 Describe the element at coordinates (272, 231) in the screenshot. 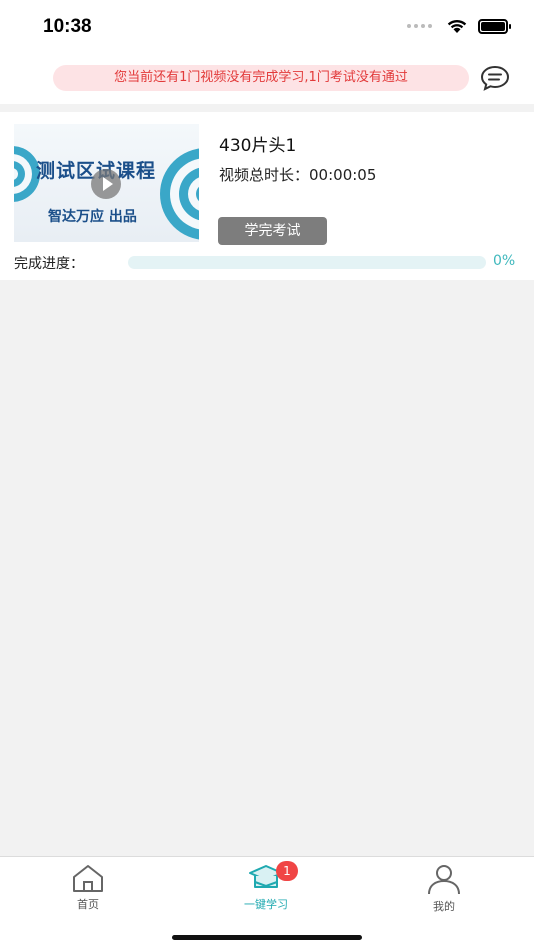

I see `exam-button: 学完考试` at that location.